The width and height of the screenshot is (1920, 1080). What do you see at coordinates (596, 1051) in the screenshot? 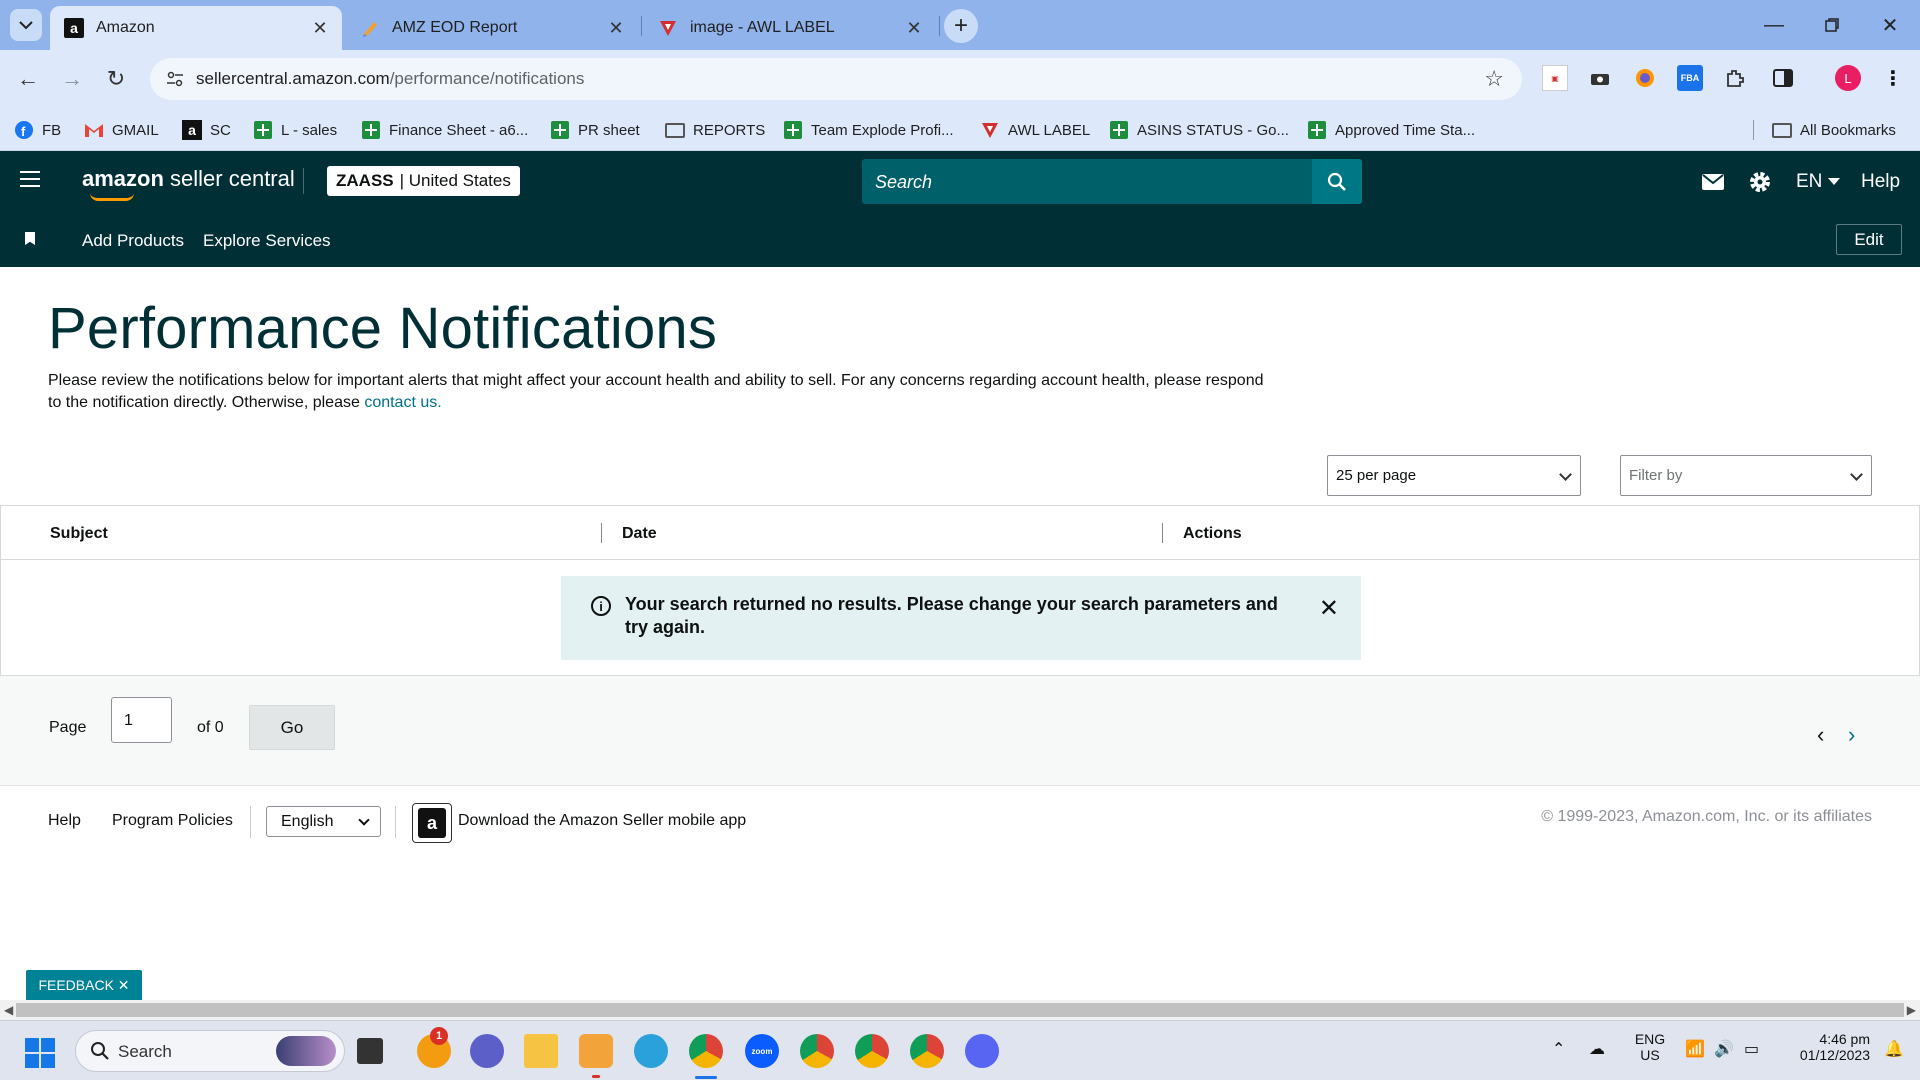
I see `app-mascot-icon` at bounding box center [596, 1051].